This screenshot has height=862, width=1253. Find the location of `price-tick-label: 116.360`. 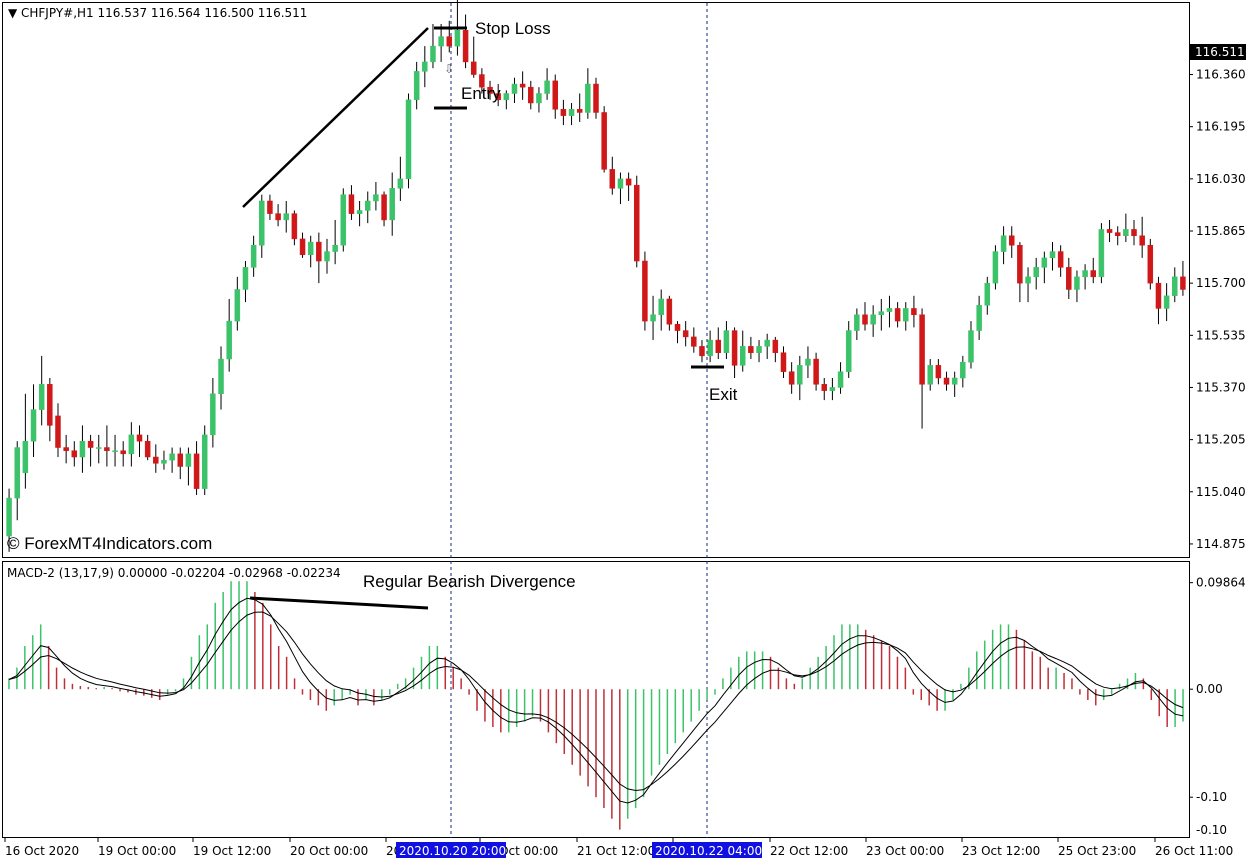

price-tick-label: 116.360 is located at coordinates (1221, 75).